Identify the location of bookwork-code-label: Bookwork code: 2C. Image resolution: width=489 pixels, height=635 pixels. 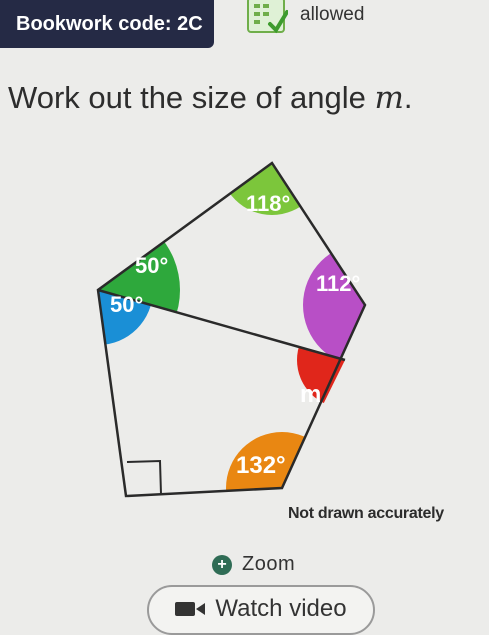
(109, 23).